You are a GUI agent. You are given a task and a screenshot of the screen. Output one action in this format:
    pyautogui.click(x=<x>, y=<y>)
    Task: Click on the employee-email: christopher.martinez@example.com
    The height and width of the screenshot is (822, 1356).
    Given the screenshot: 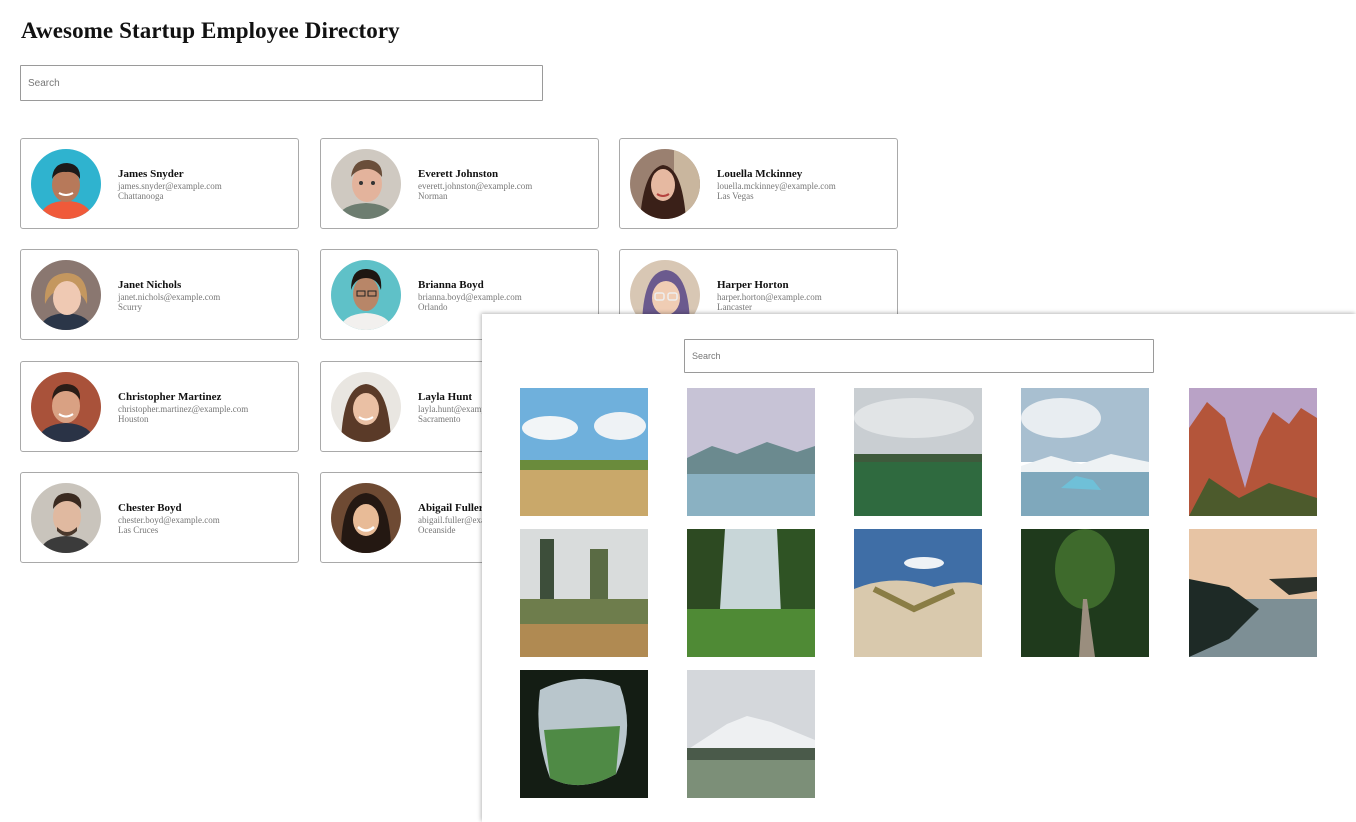 What is the action you would take?
    pyautogui.click(x=183, y=409)
    